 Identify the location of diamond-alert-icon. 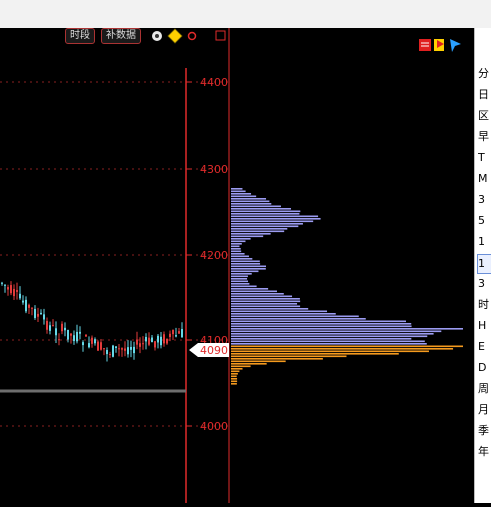
(175, 36).